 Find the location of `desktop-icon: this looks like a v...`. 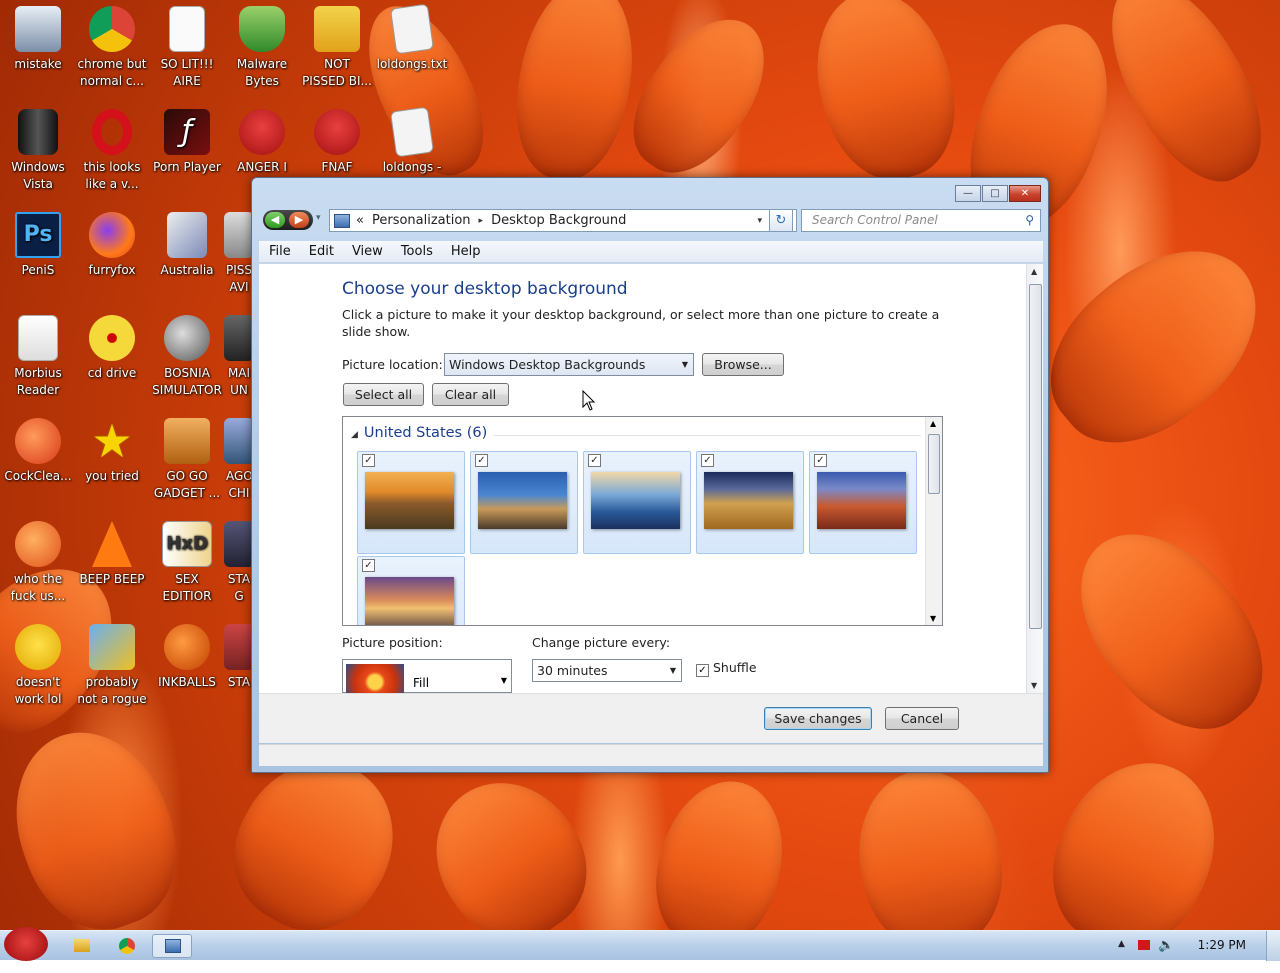

desktop-icon: this looks like a v... is located at coordinates (112, 159).